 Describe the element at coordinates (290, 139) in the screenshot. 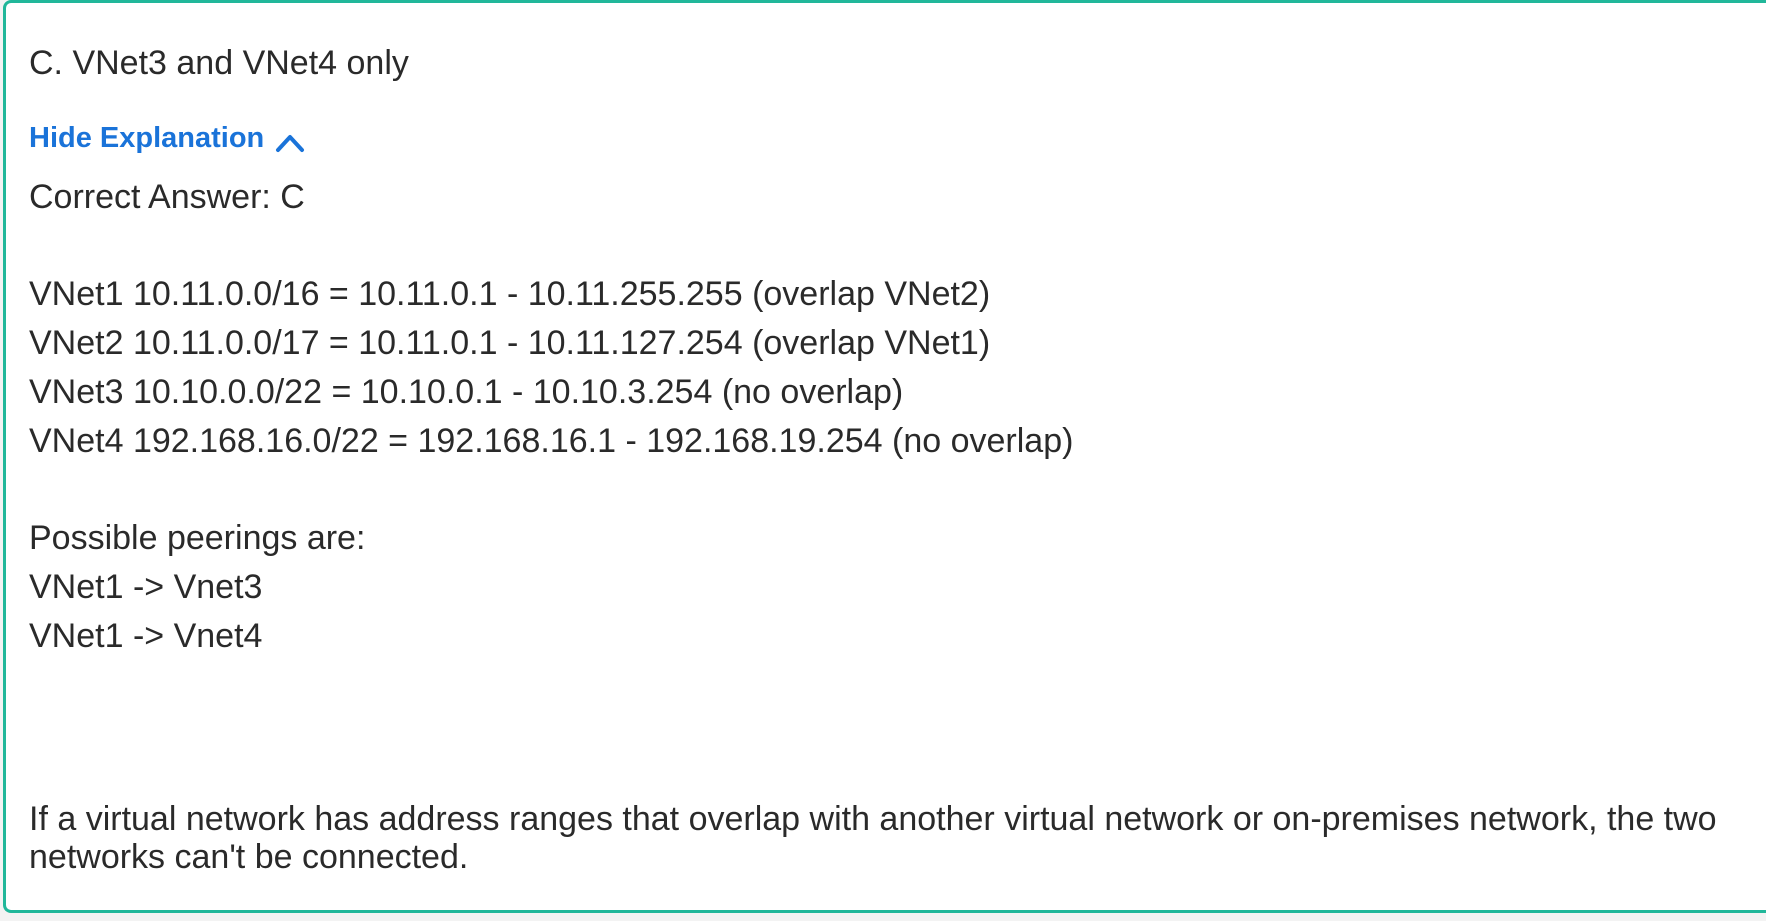

I see `chevron-up-icon` at that location.